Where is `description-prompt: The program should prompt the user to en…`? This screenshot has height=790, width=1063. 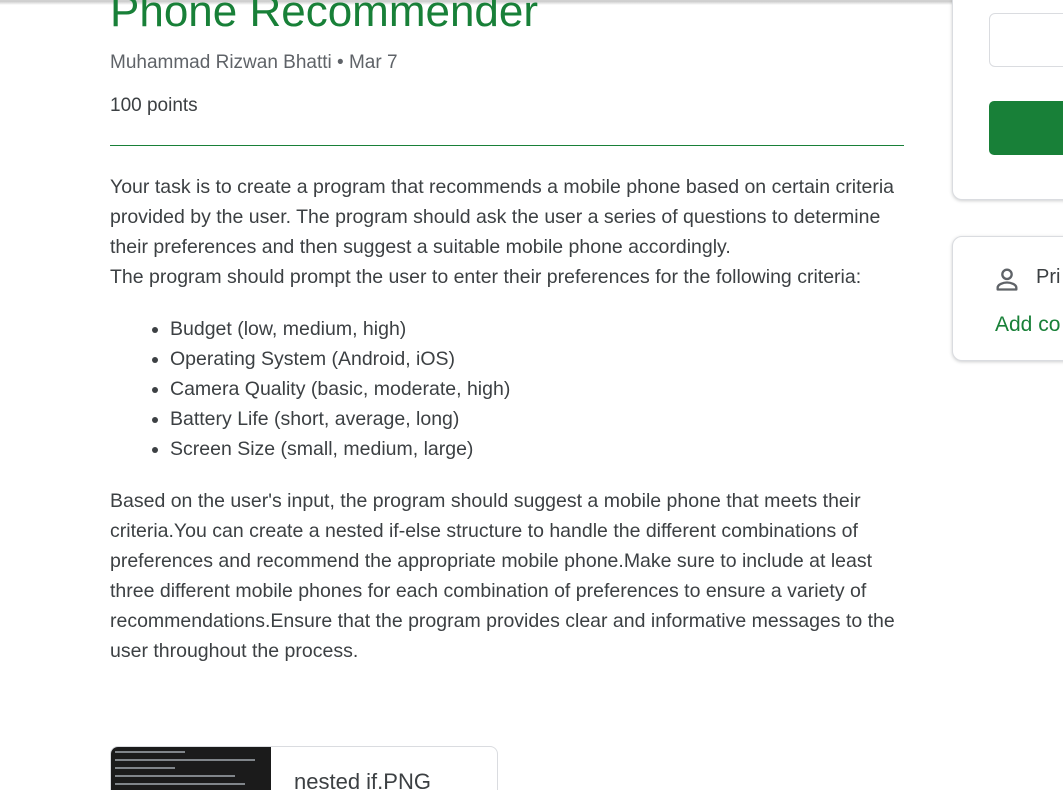
description-prompt: The program should prompt the user to en… is located at coordinates (486, 277).